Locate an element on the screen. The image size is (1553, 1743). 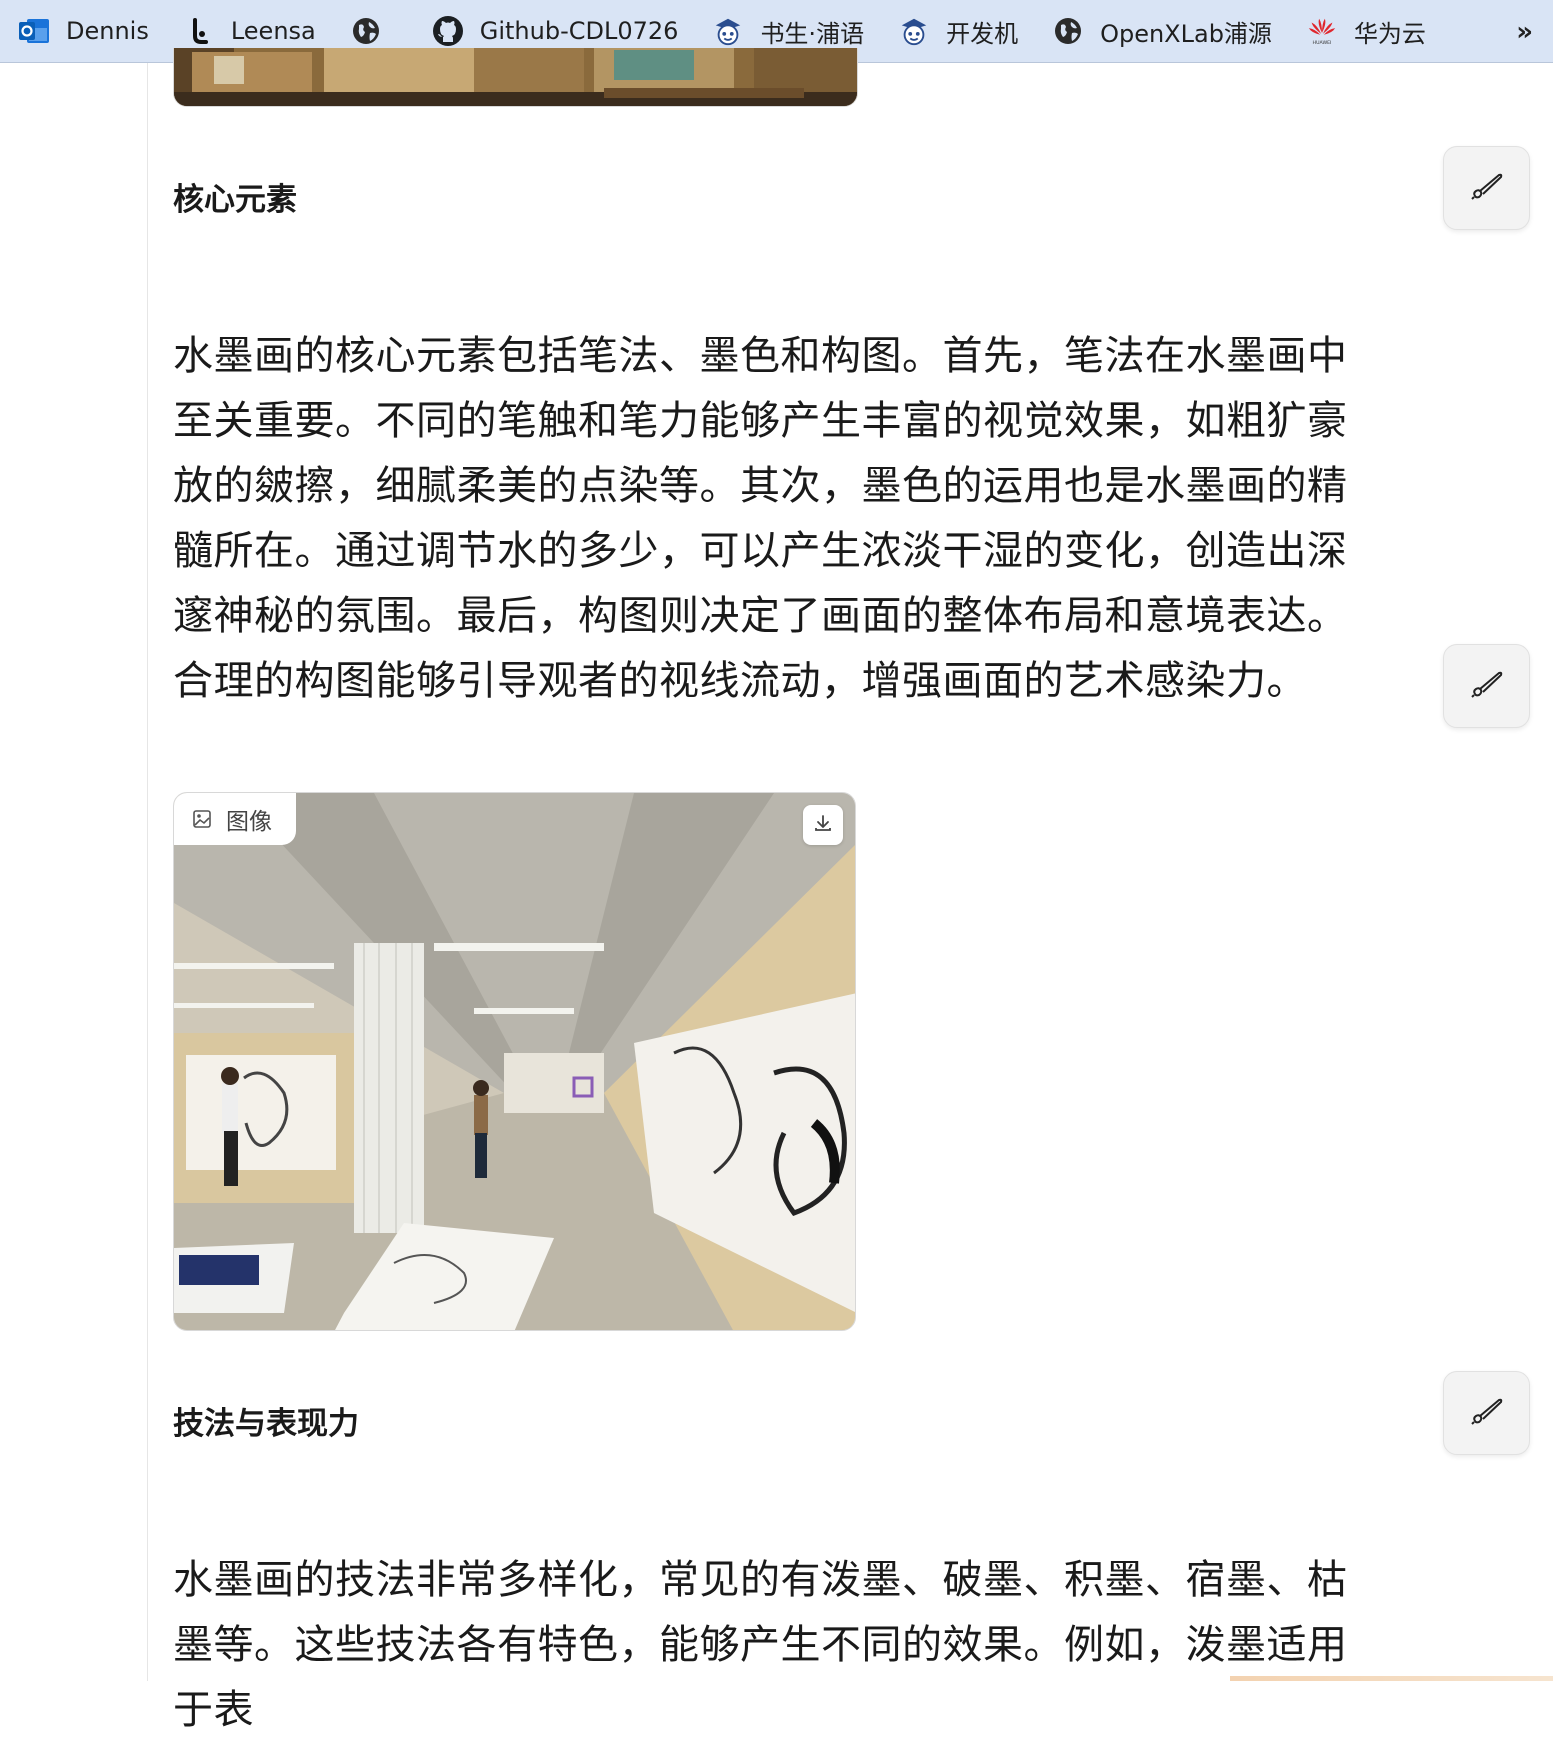
bookmark-label: OpenXLab浦源 is located at coordinates (1186, 33).